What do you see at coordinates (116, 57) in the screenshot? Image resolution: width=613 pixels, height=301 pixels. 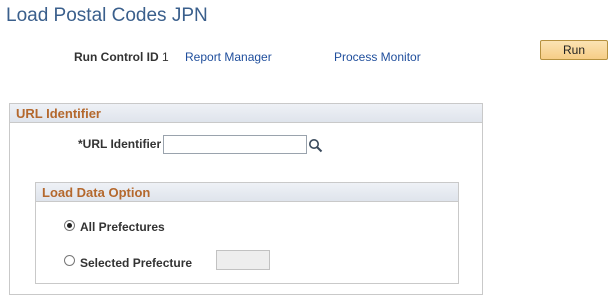 I see `run-control-id-label: Run Control ID` at bounding box center [116, 57].